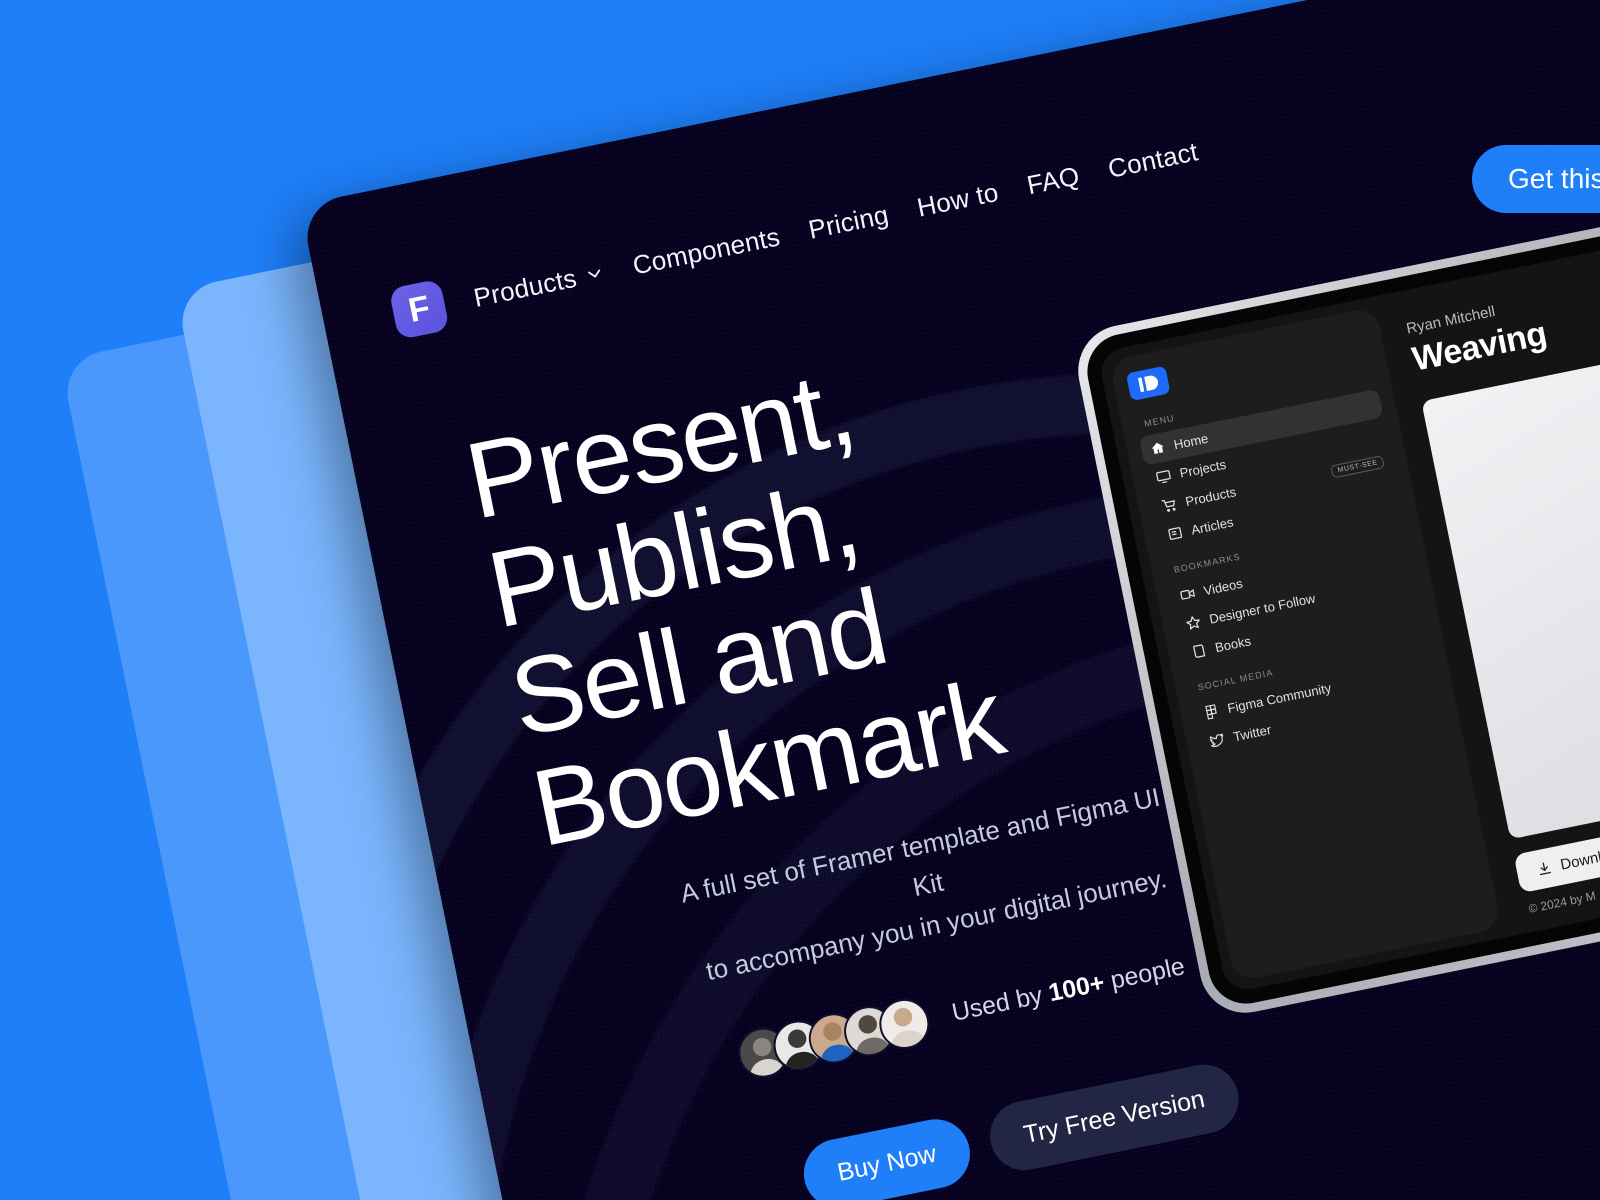  I want to click on sidebar-item-label: Videos, so click(1223, 587).